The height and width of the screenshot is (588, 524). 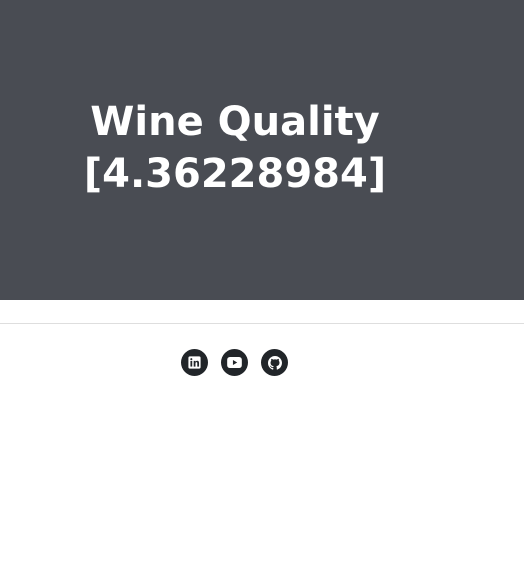 I want to click on github-icon, so click(x=274, y=362).